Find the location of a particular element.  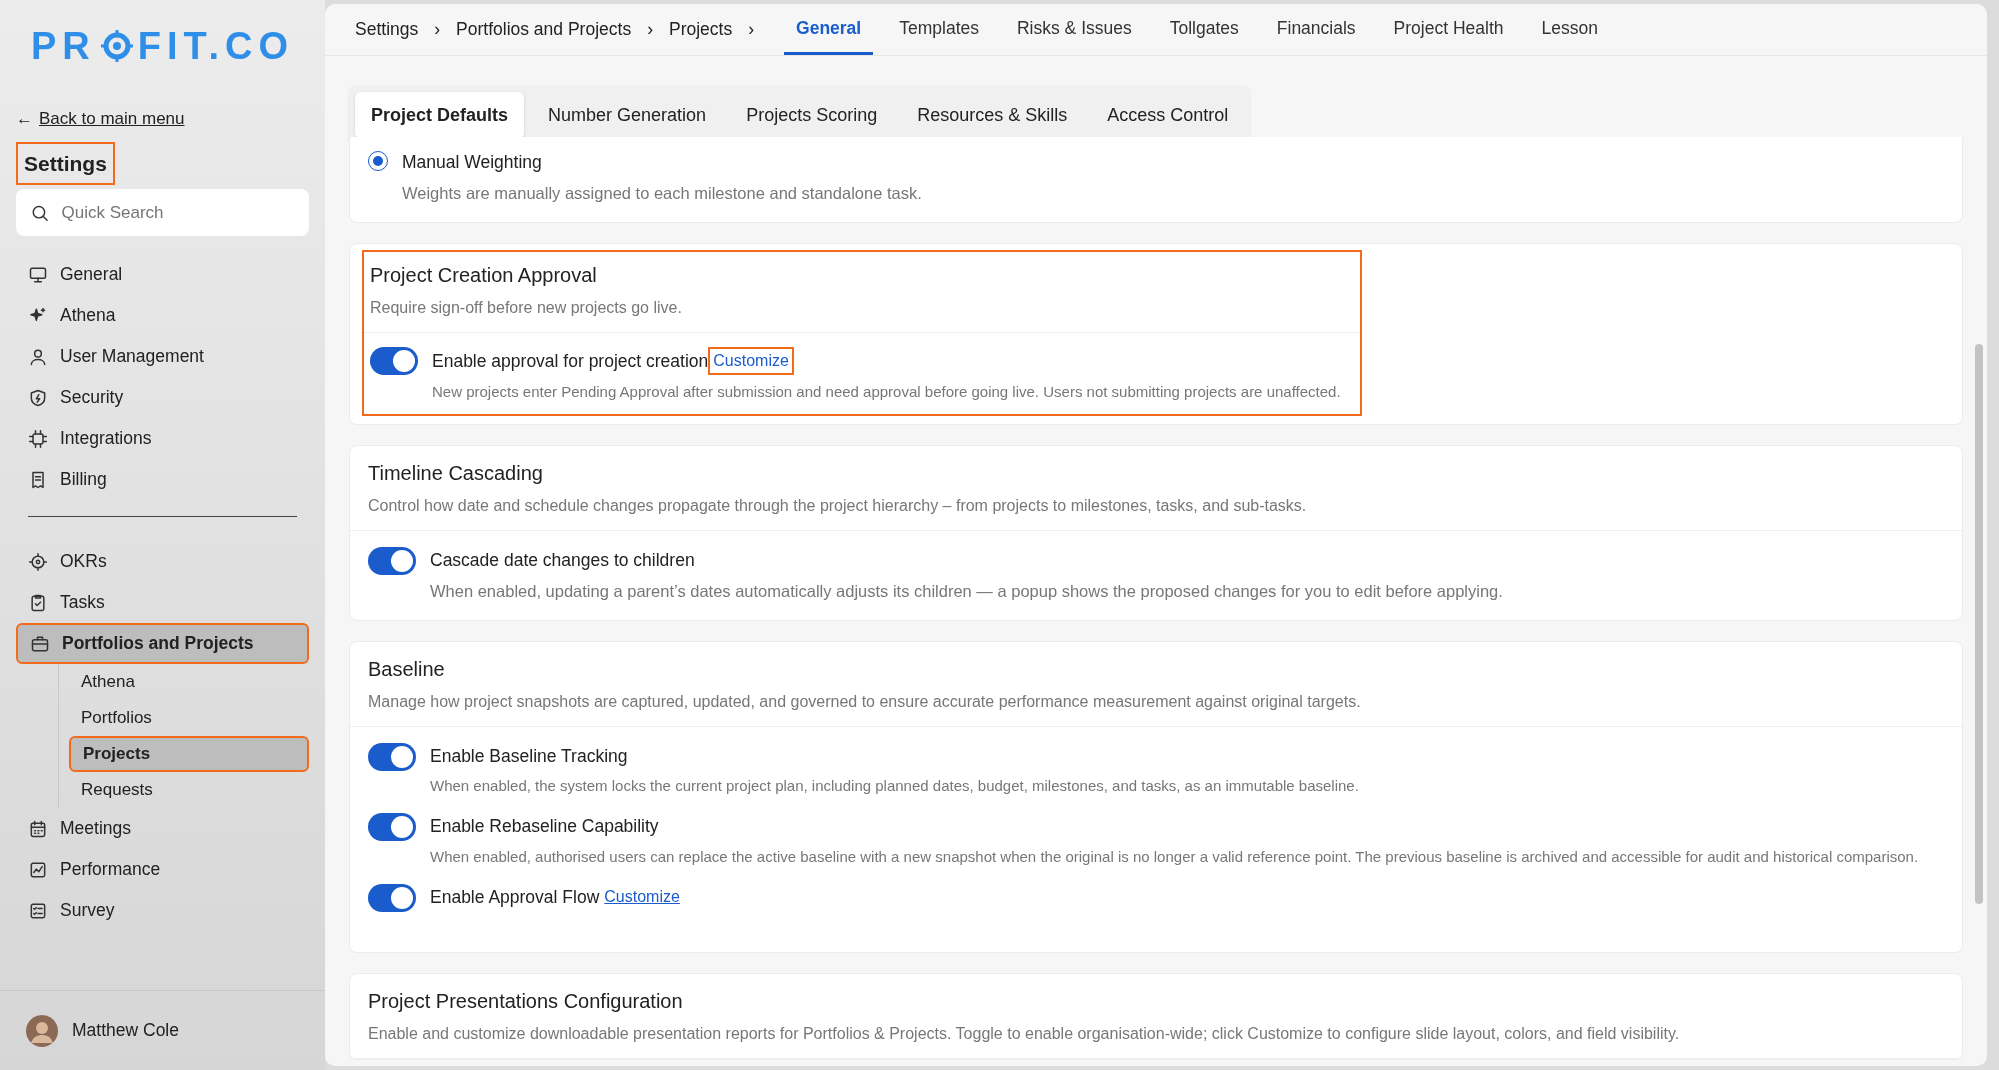

section-title: Project Creation Approval is located at coordinates (484, 275).